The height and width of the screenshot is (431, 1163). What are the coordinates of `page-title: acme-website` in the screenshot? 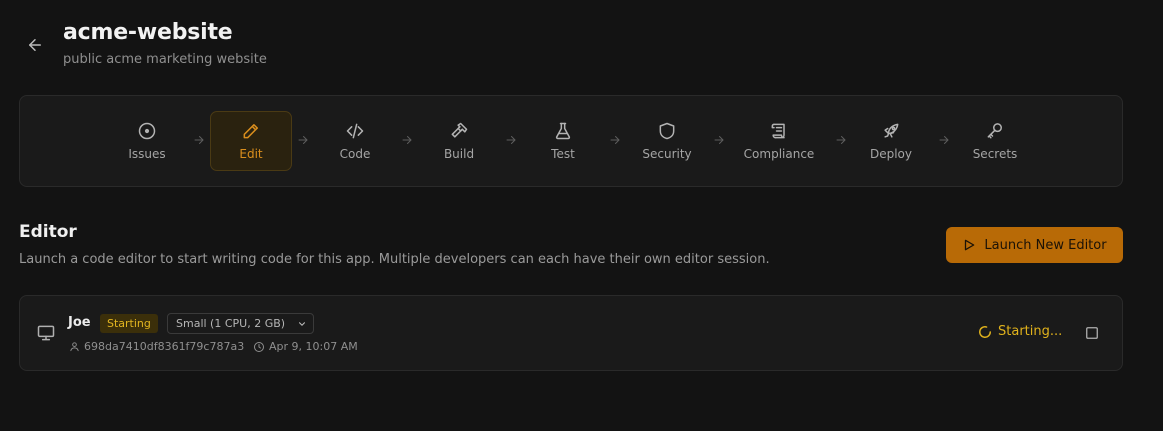 It's located at (148, 32).